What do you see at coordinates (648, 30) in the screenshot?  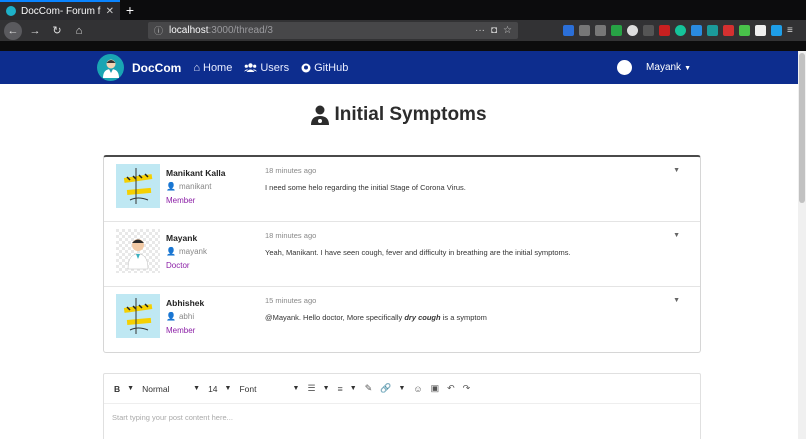 I see `extension-dark-icon` at bounding box center [648, 30].